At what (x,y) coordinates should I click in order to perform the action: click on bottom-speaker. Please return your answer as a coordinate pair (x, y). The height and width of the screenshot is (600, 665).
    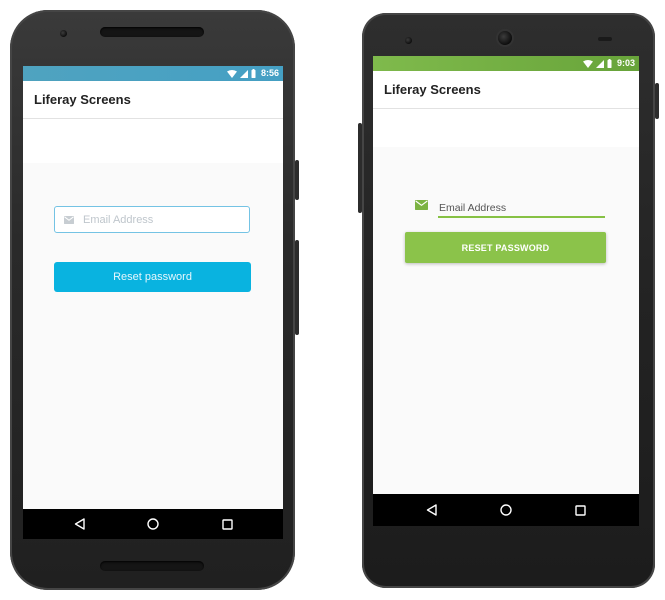
    Looking at the image, I should click on (152, 566).